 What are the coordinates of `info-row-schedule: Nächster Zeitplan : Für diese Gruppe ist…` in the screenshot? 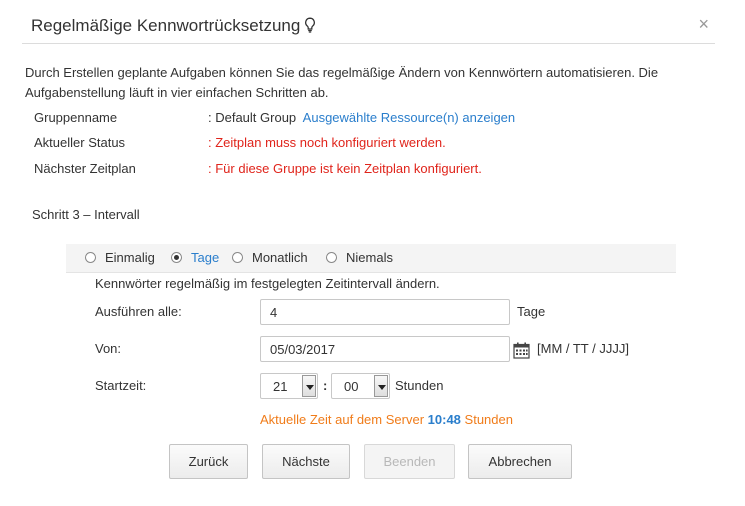 It's located at (334, 169).